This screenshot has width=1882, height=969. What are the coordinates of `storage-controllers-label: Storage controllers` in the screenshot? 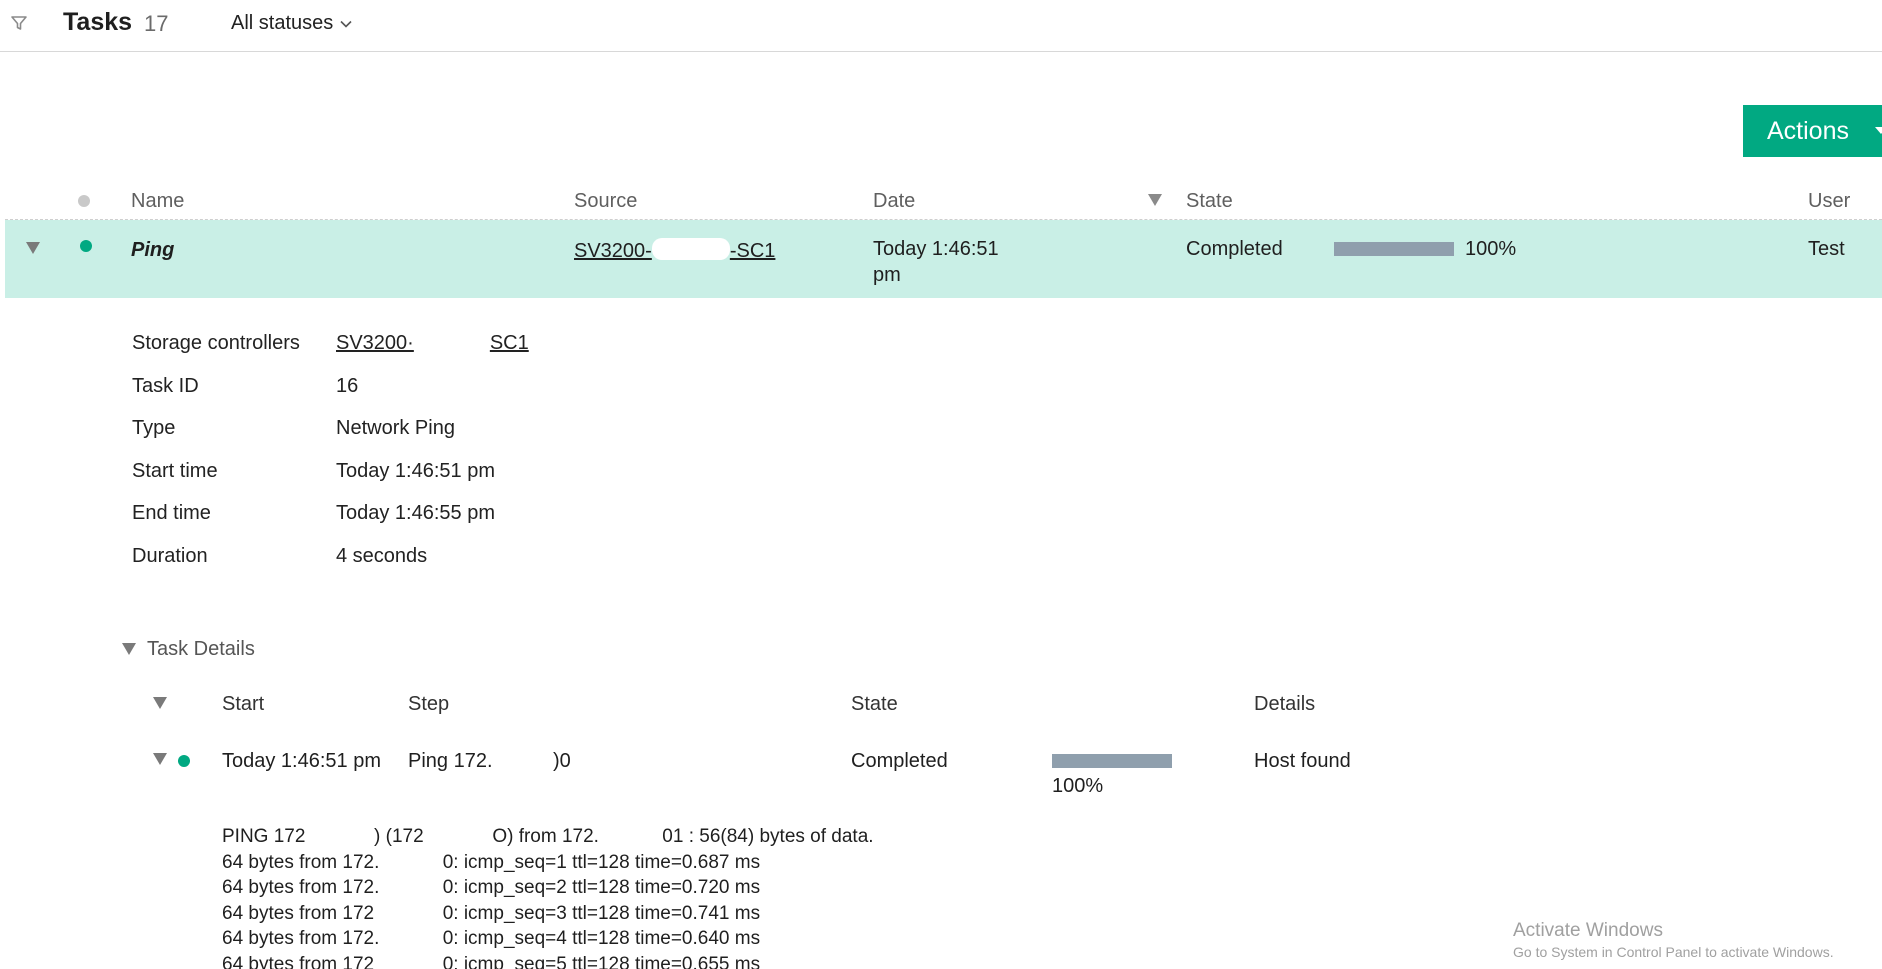 It's located at (216, 343).